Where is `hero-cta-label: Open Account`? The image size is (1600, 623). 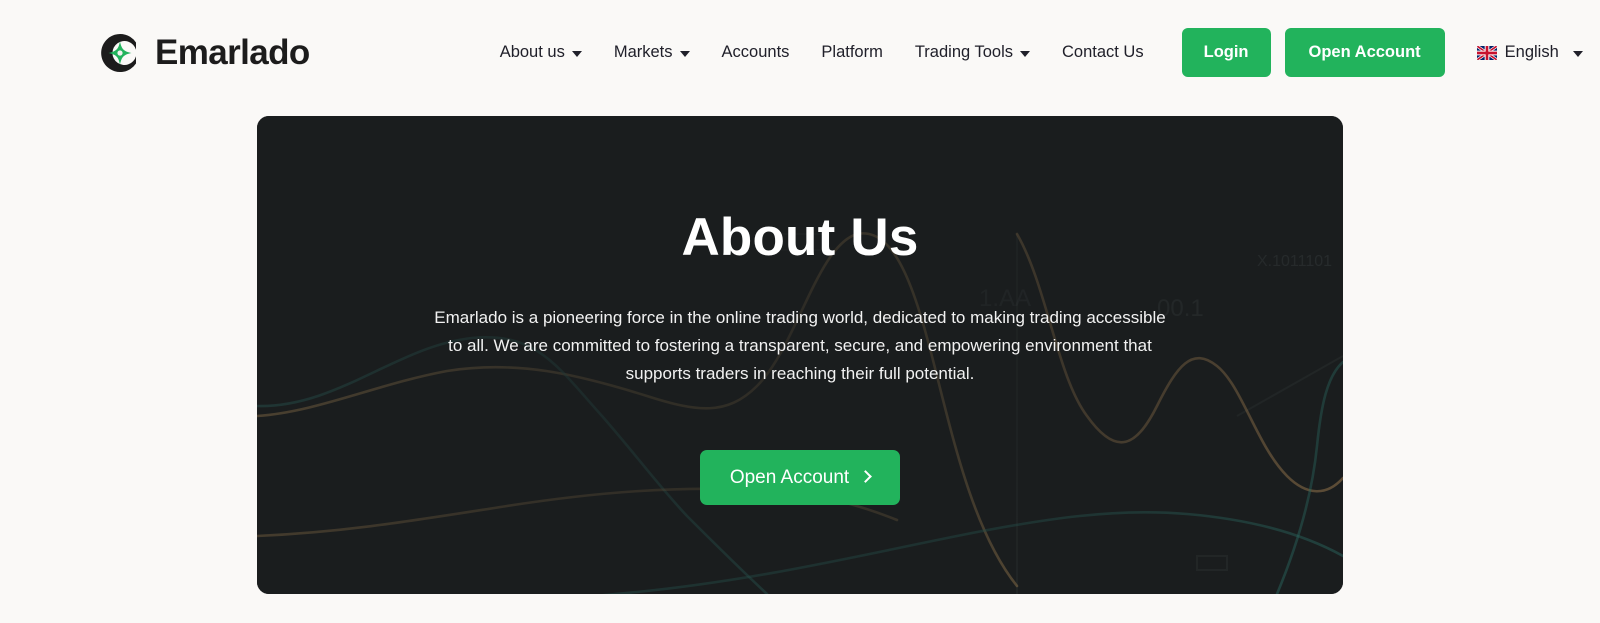
hero-cta-label: Open Account is located at coordinates (789, 477).